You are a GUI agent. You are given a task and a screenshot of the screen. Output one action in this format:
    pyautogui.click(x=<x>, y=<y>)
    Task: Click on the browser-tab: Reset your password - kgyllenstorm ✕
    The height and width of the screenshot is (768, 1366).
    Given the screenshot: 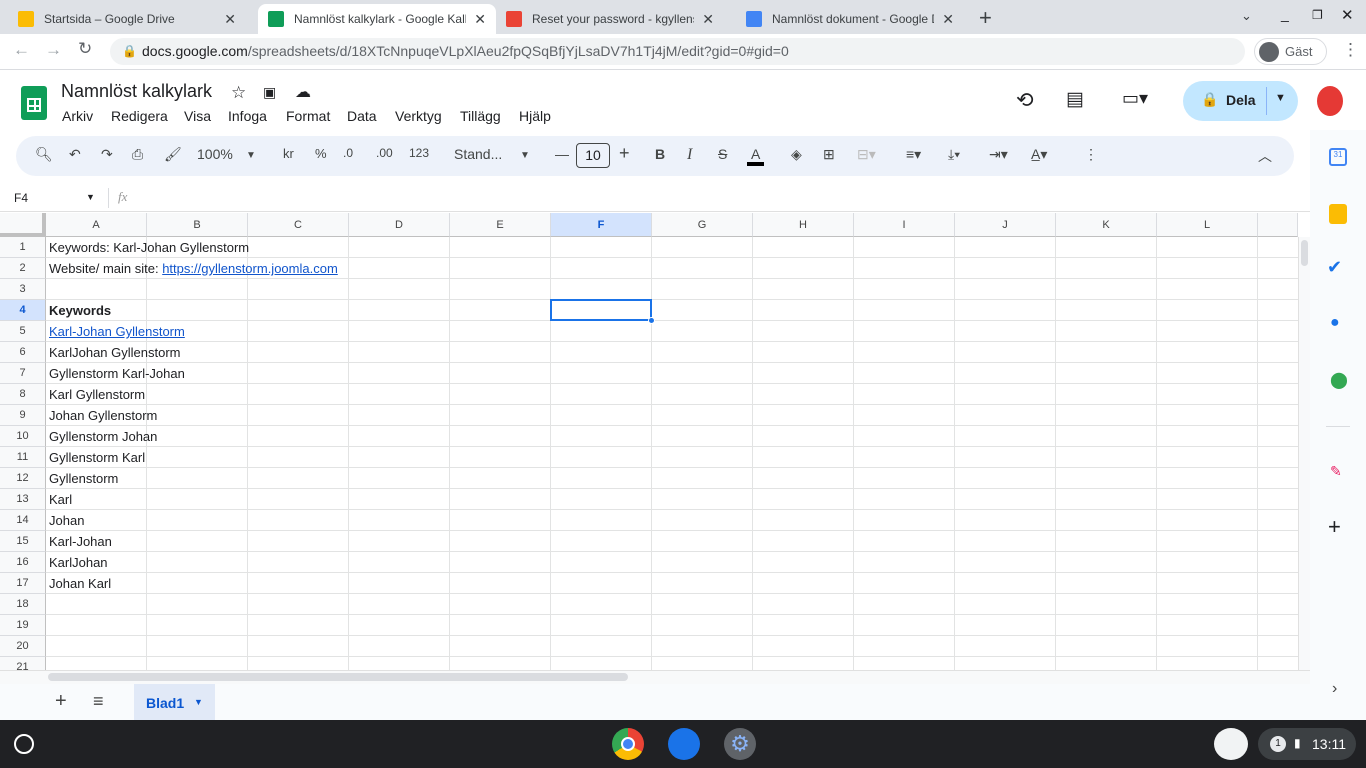 What is the action you would take?
    pyautogui.click(x=610, y=19)
    